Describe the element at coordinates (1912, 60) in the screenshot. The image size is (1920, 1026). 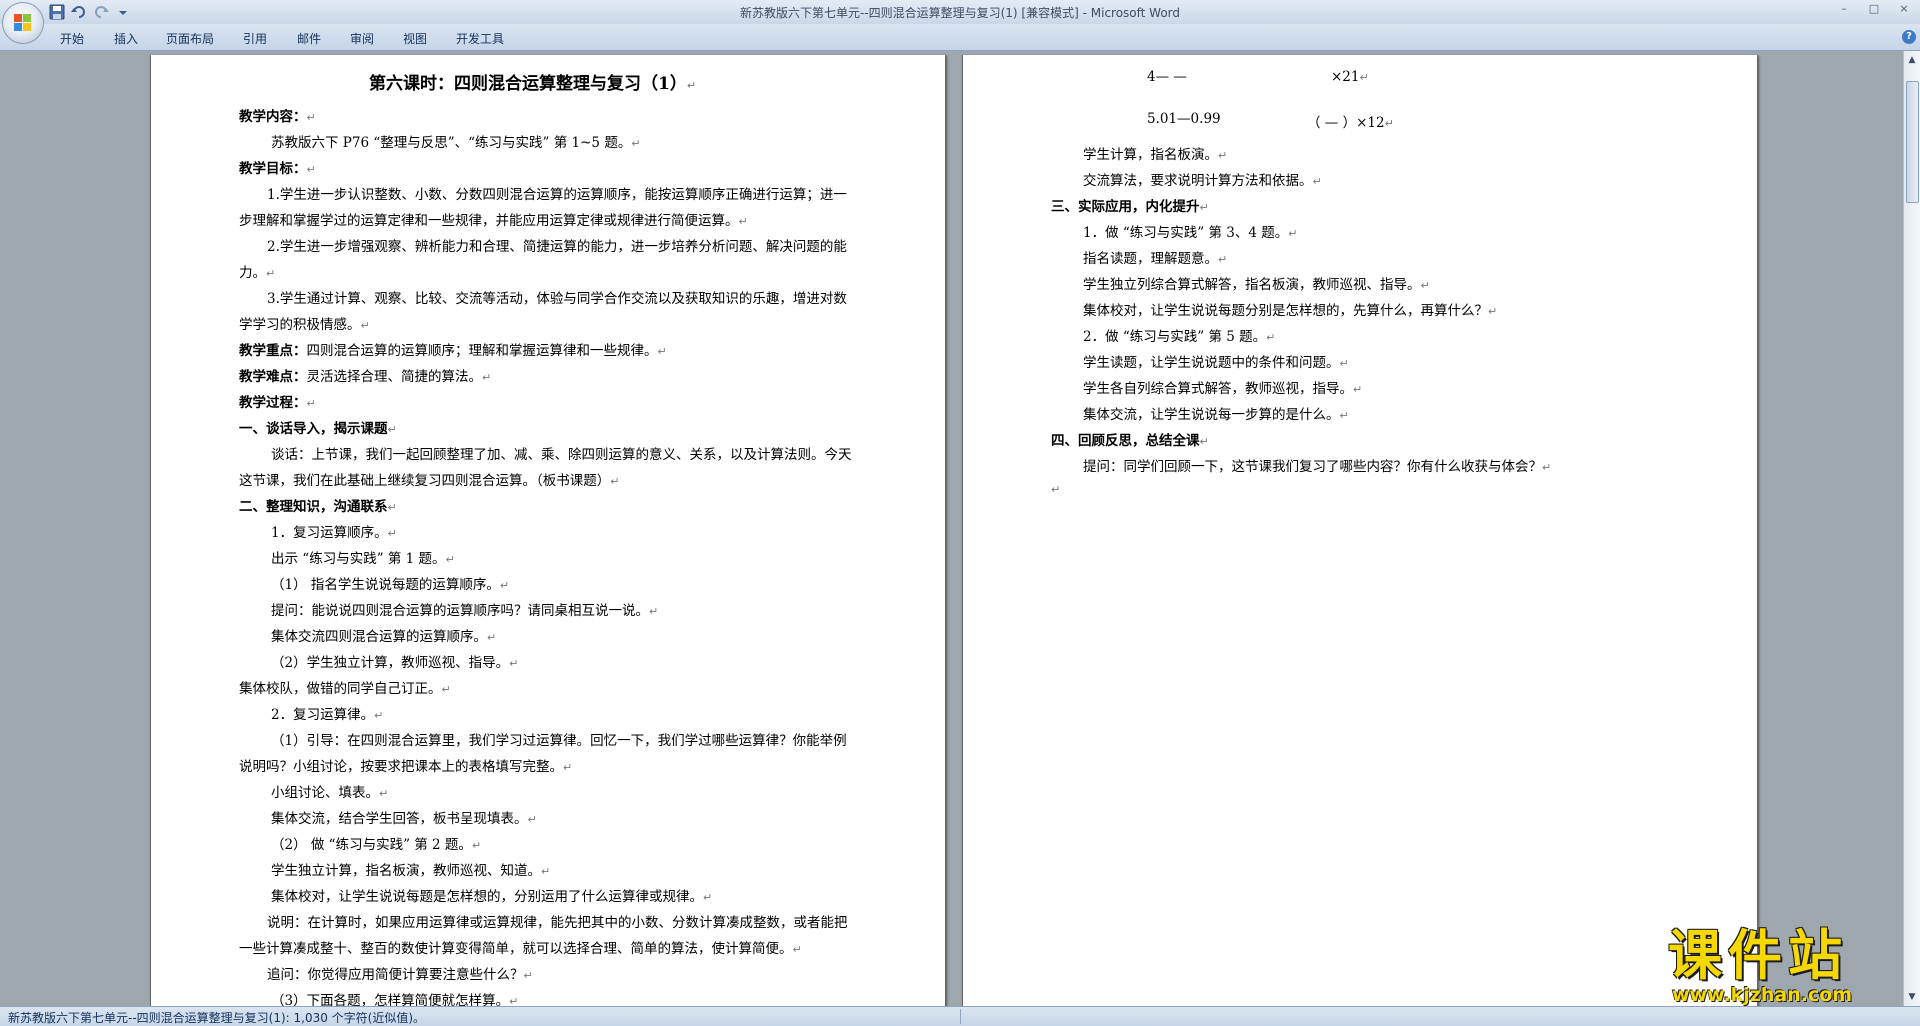
I see `scroll-up-icon: ▲` at that location.